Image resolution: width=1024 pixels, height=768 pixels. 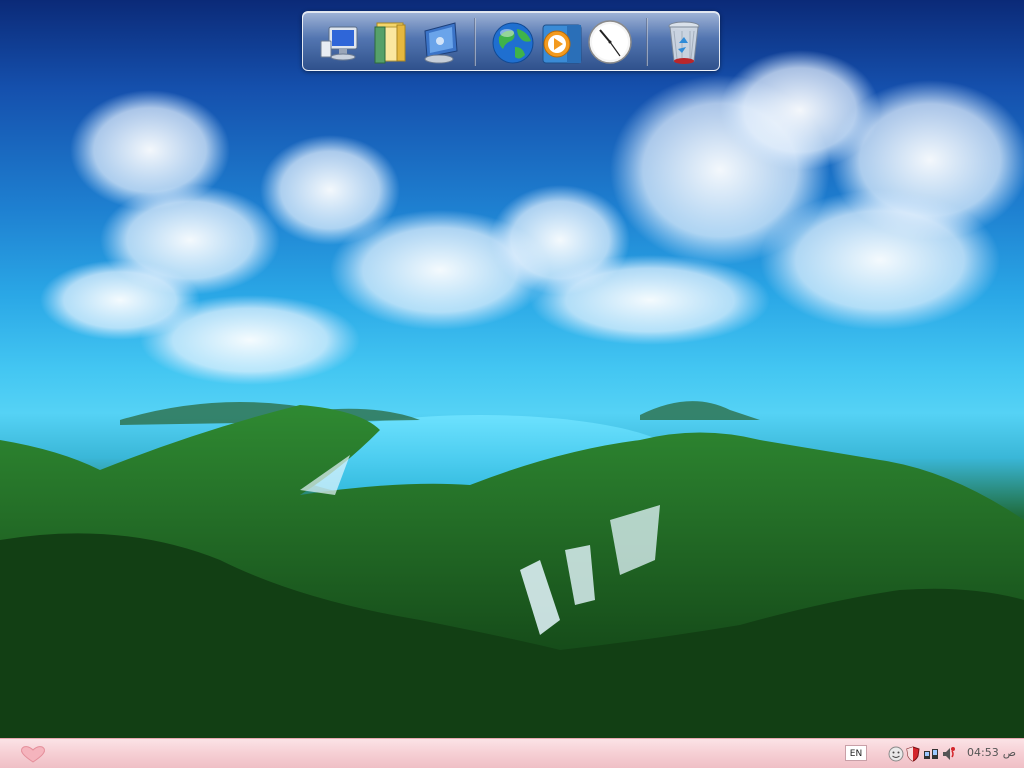 I want to click on smiley-icon, so click(x=896, y=754).